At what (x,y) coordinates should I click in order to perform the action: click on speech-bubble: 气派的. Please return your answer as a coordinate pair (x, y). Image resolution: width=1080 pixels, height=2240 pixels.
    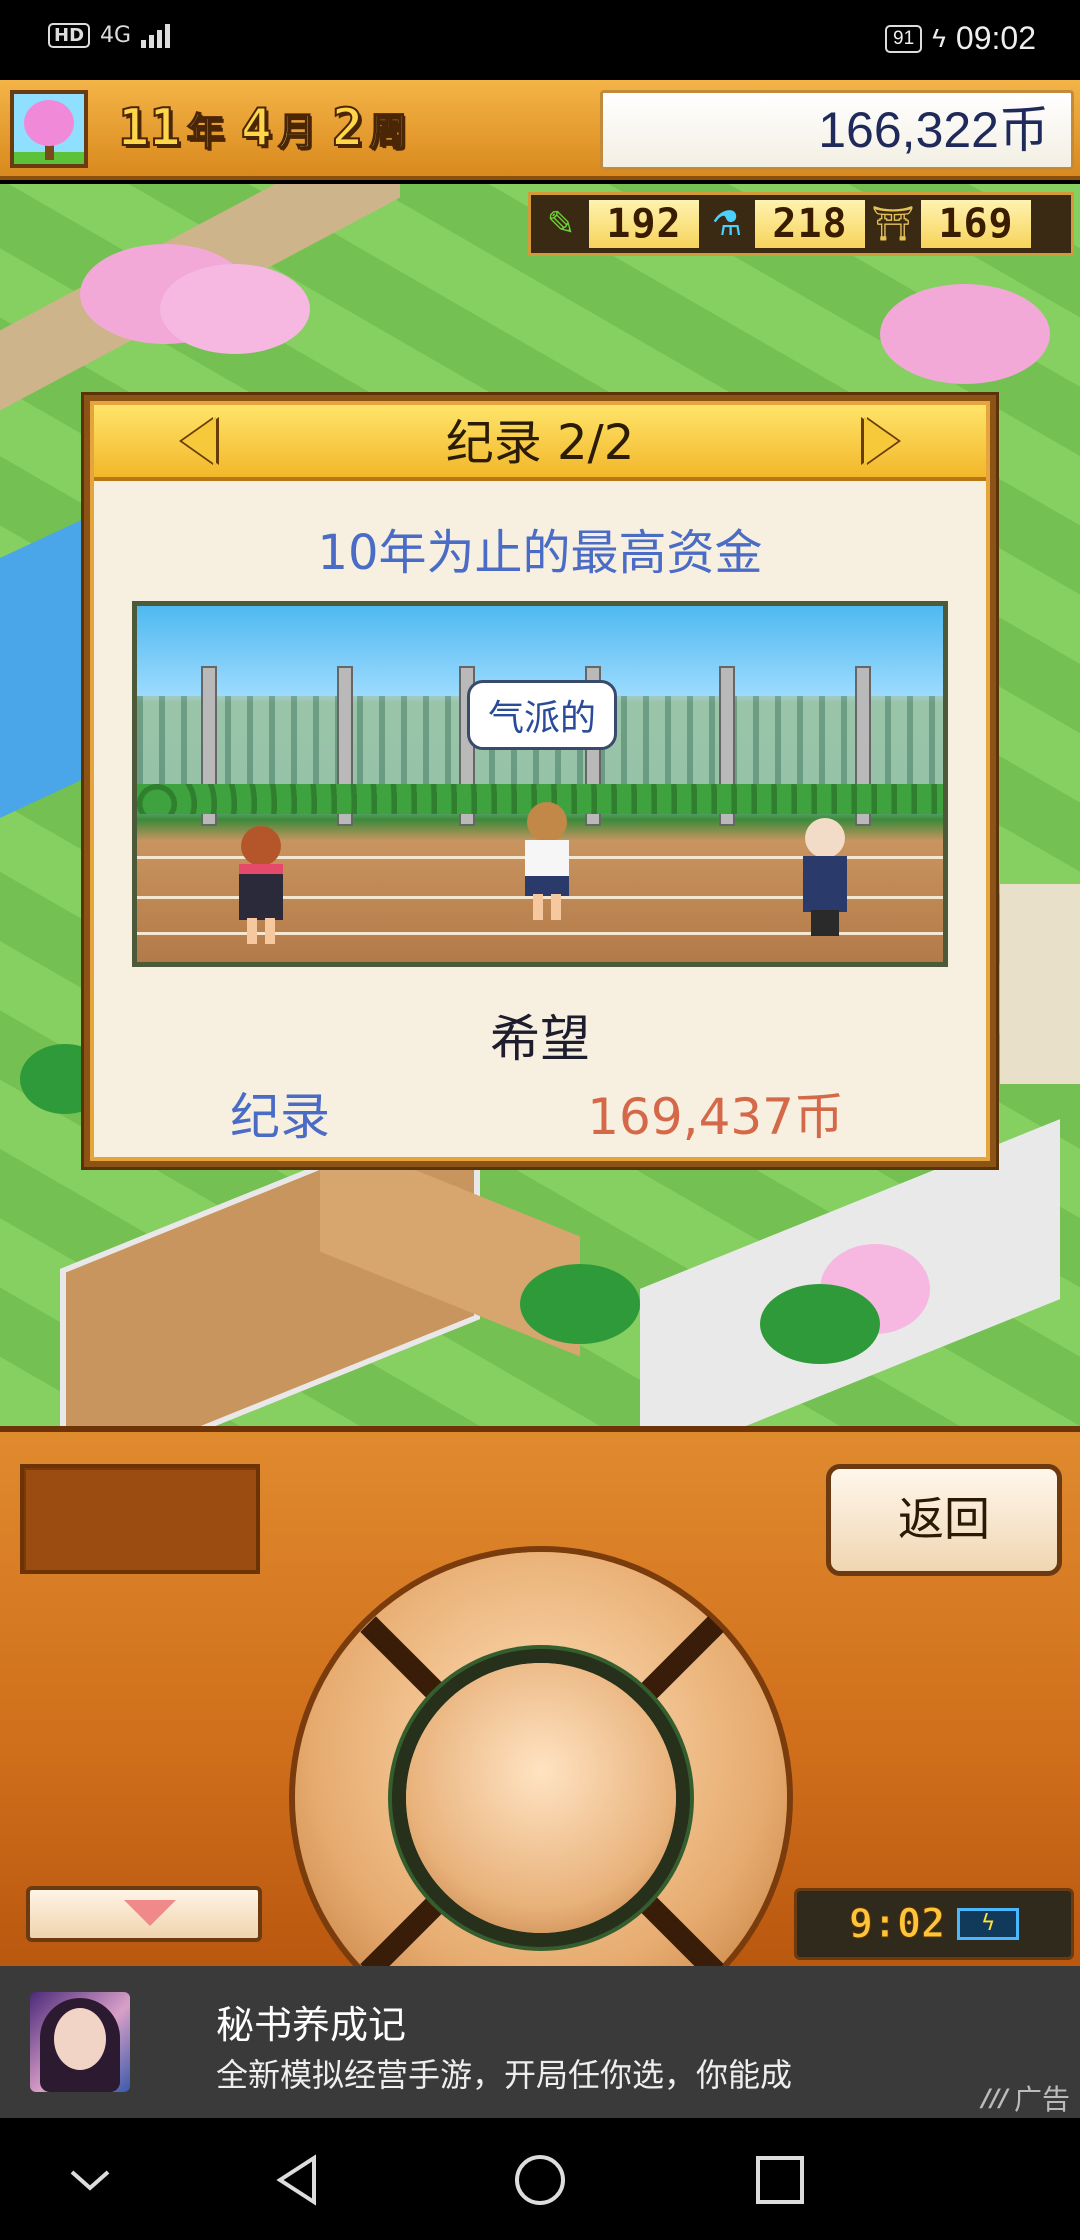
    Looking at the image, I should click on (542, 715).